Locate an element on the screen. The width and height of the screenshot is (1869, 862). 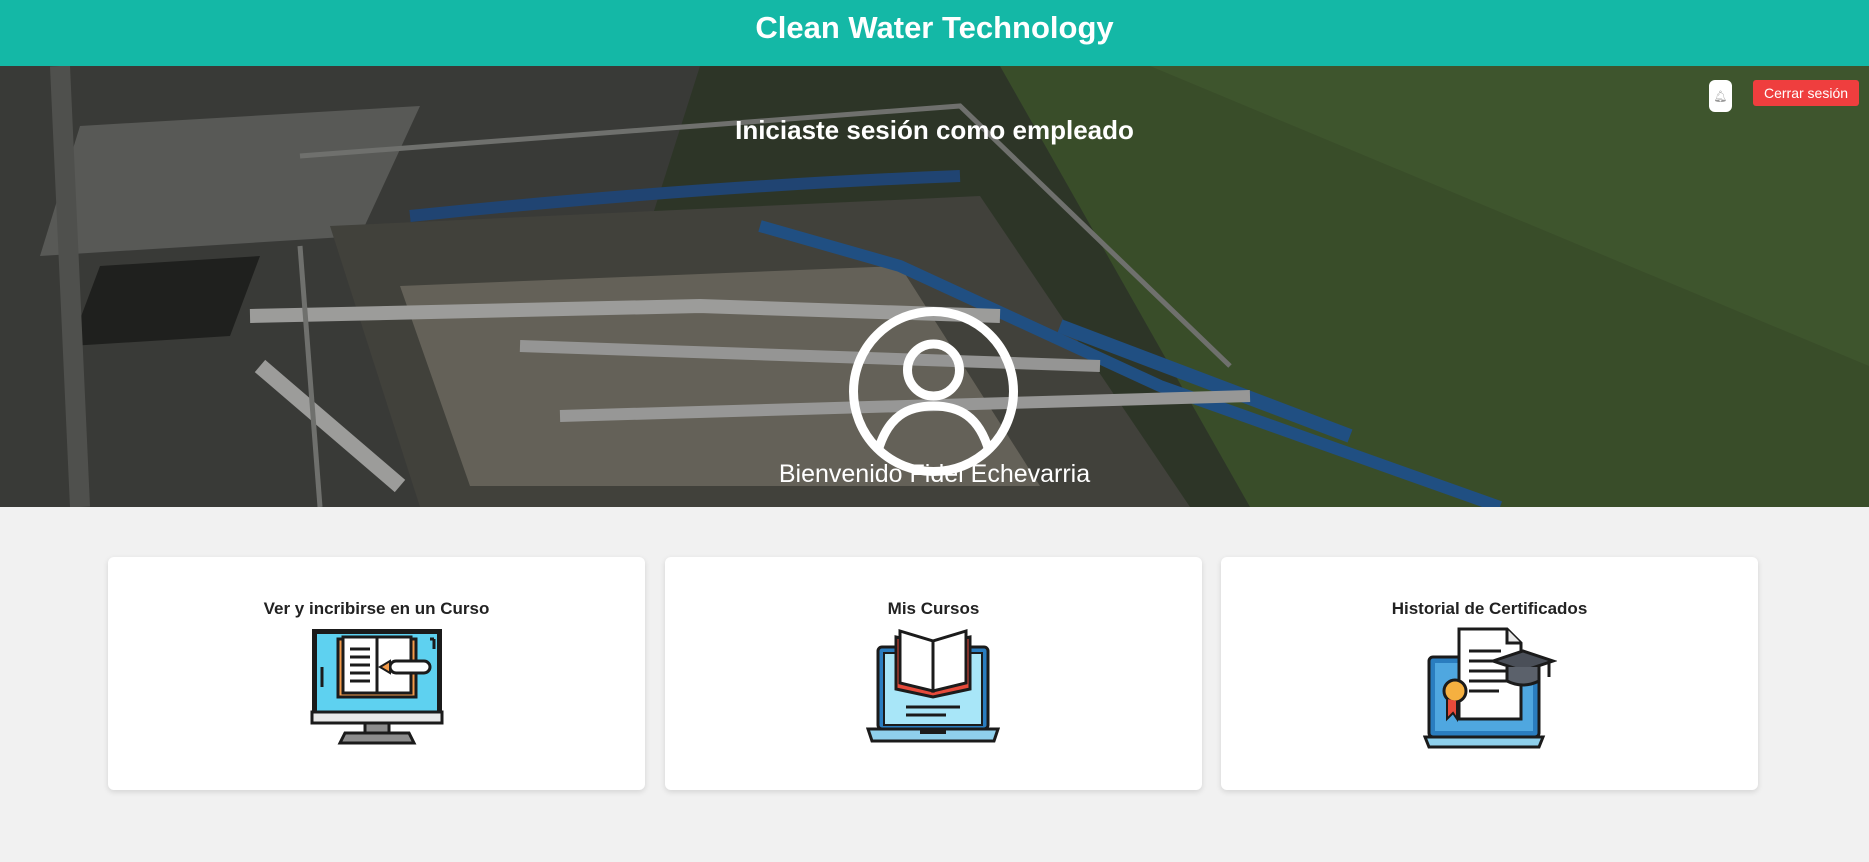
user-circle-icon is located at coordinates (933, 391).